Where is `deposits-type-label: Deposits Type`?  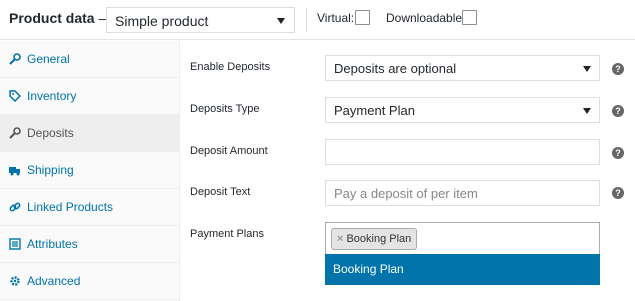 deposits-type-label: Deposits Type is located at coordinates (225, 109).